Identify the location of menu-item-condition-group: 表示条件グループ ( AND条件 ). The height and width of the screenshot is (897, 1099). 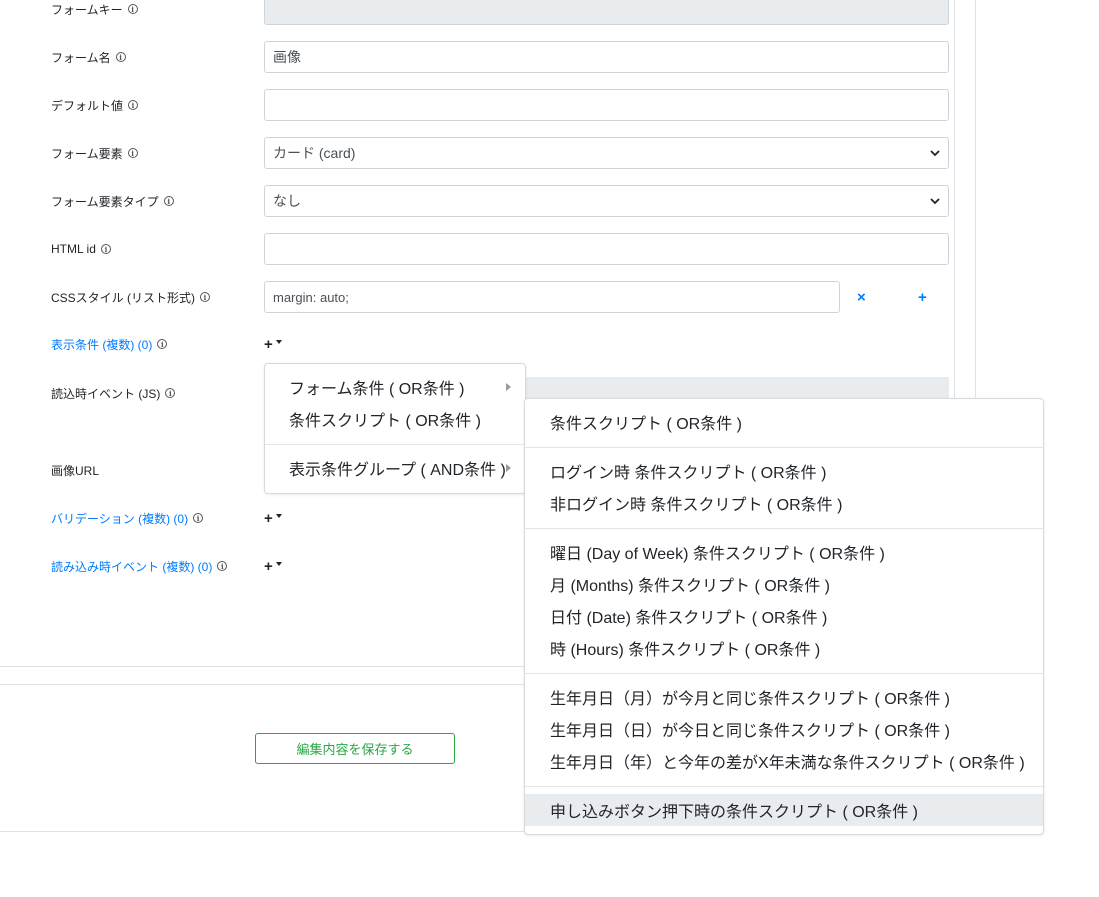
(395, 468).